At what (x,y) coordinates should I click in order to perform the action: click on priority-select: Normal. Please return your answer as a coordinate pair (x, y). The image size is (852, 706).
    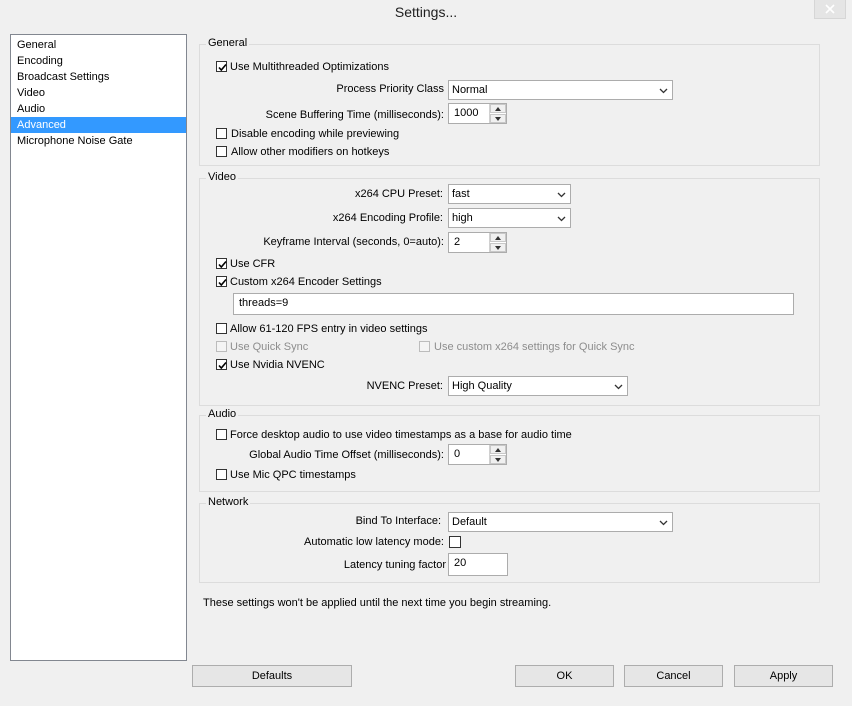
    Looking at the image, I should click on (560, 90).